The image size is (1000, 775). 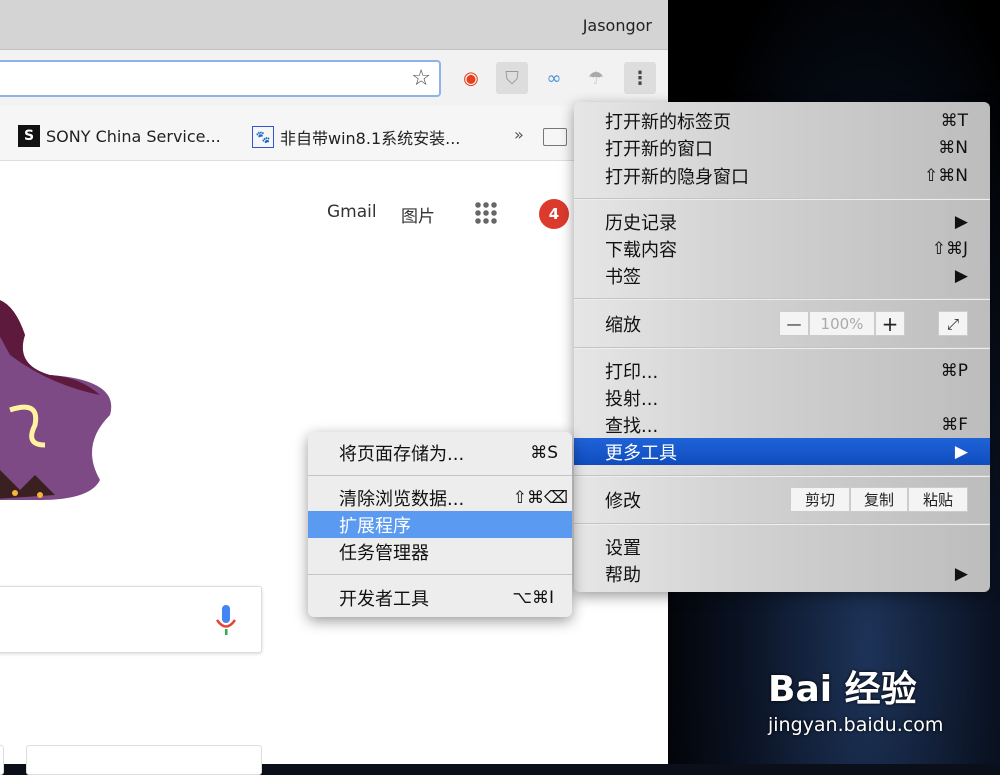 I want to click on shortcut: ⌘S, so click(x=544, y=452).